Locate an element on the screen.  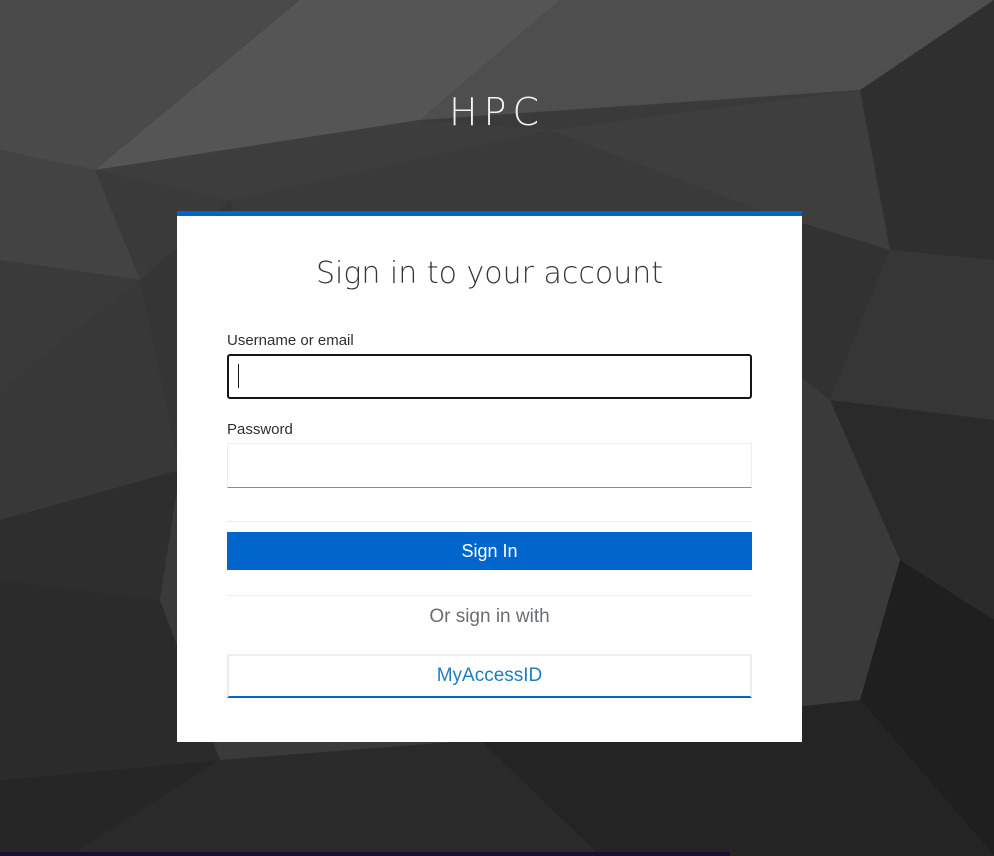
password-label: Password is located at coordinates (260, 429).